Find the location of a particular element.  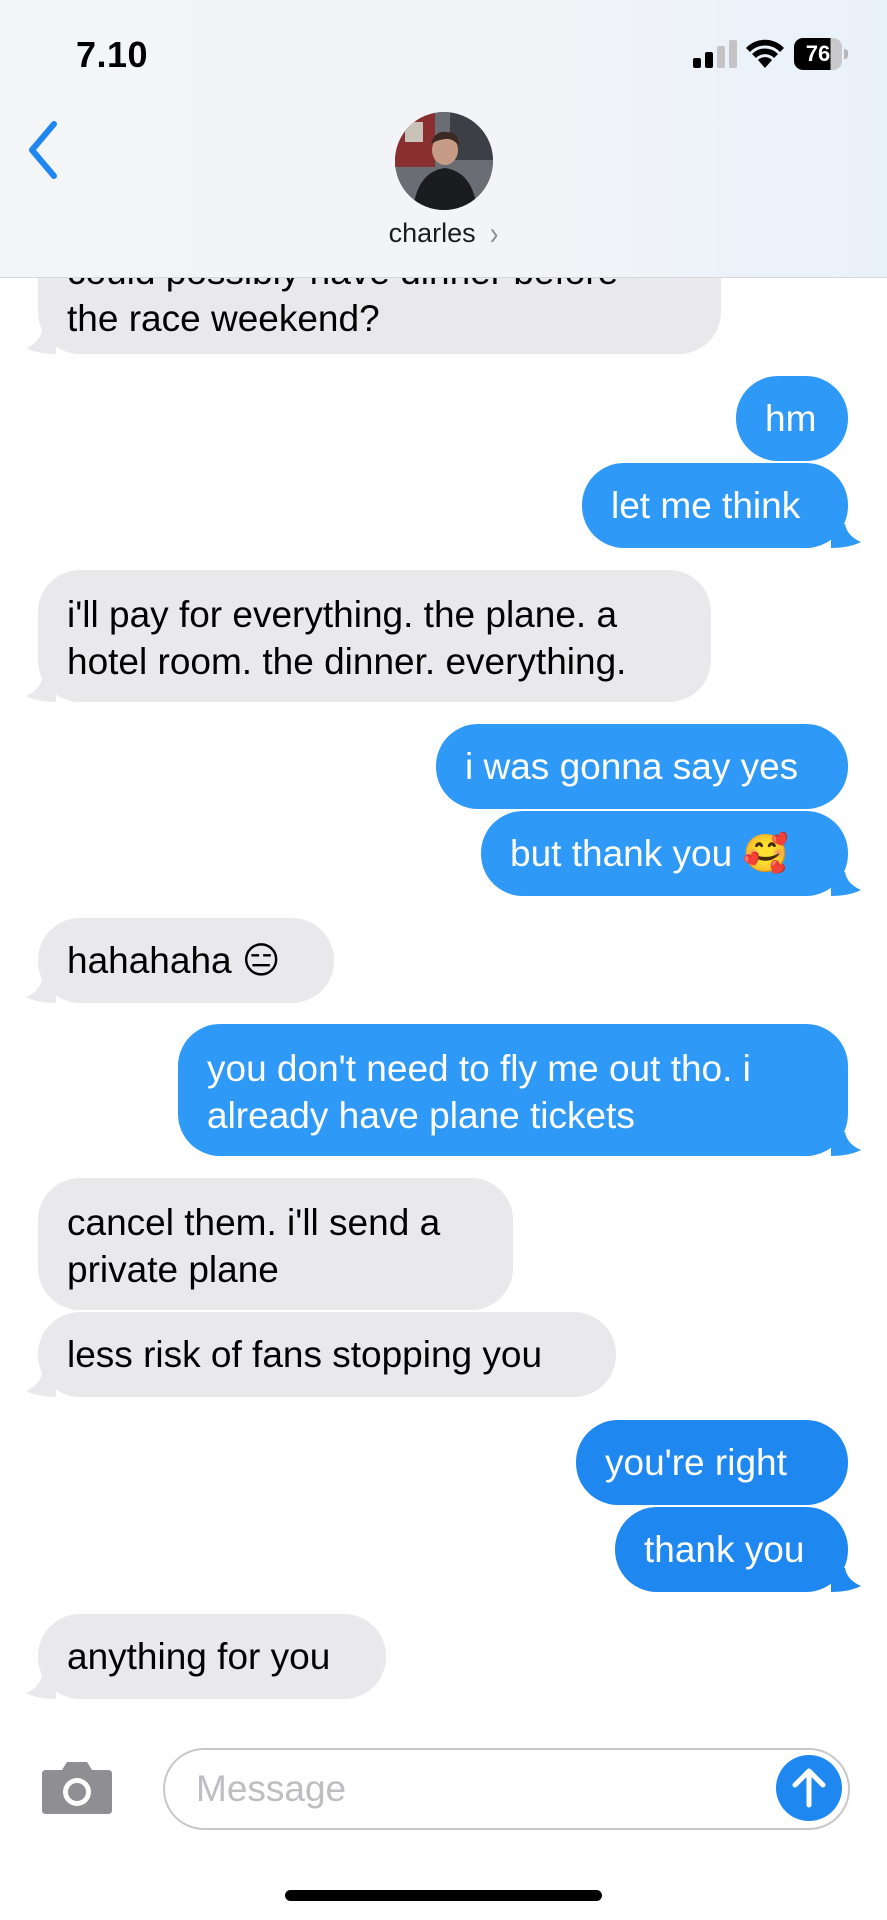

home-indicator is located at coordinates (443, 1895).